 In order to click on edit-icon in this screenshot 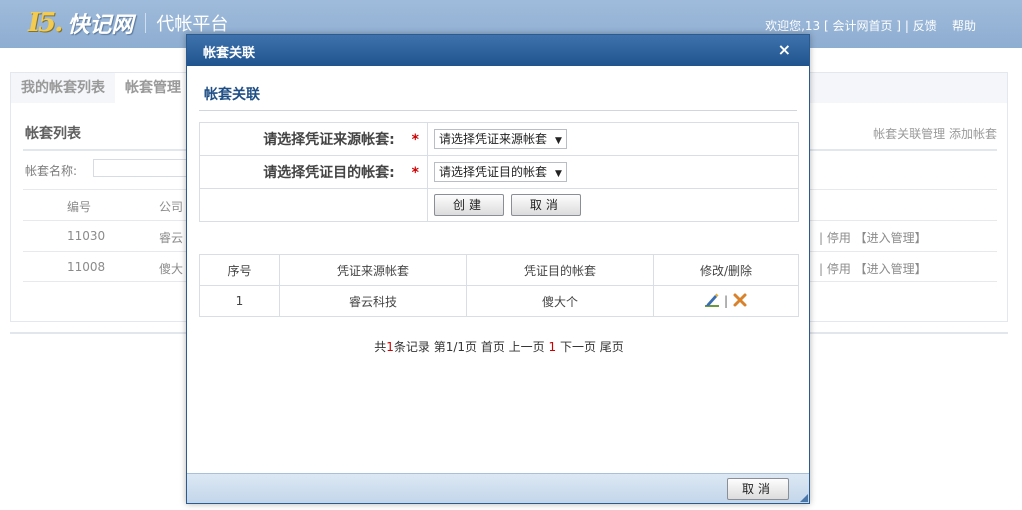, I will do `click(712, 301)`.